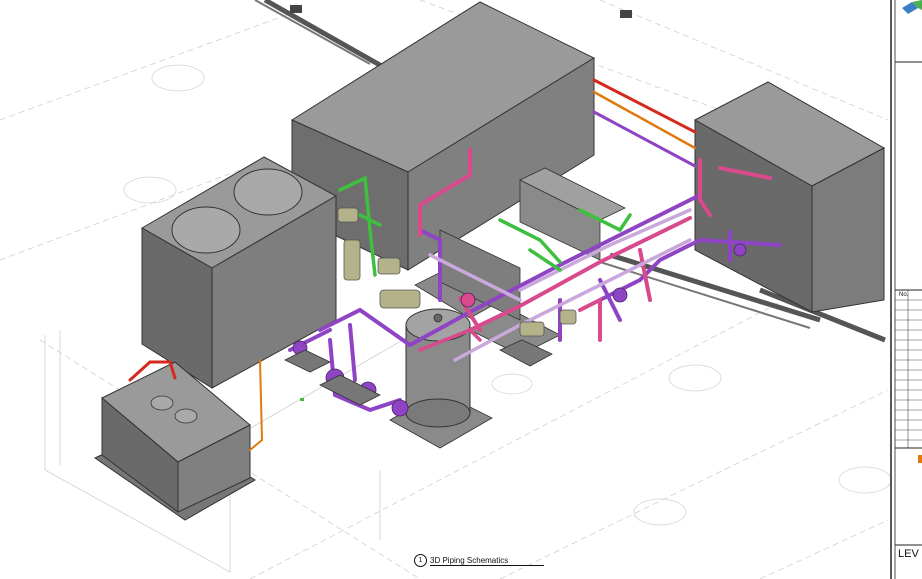  What do you see at coordinates (789, 197) in the screenshot?
I see `air-handler-right` at bounding box center [789, 197].